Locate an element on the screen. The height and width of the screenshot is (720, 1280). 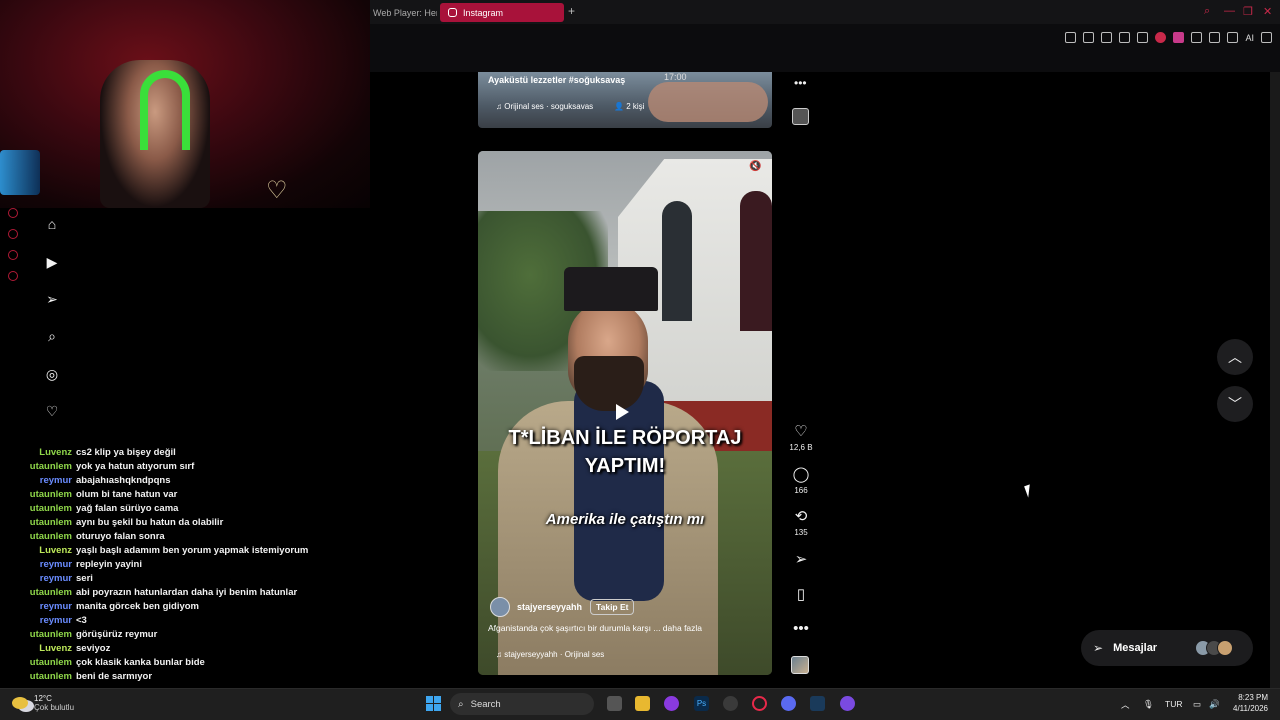
task-view-icon is located at coordinates (614, 703).